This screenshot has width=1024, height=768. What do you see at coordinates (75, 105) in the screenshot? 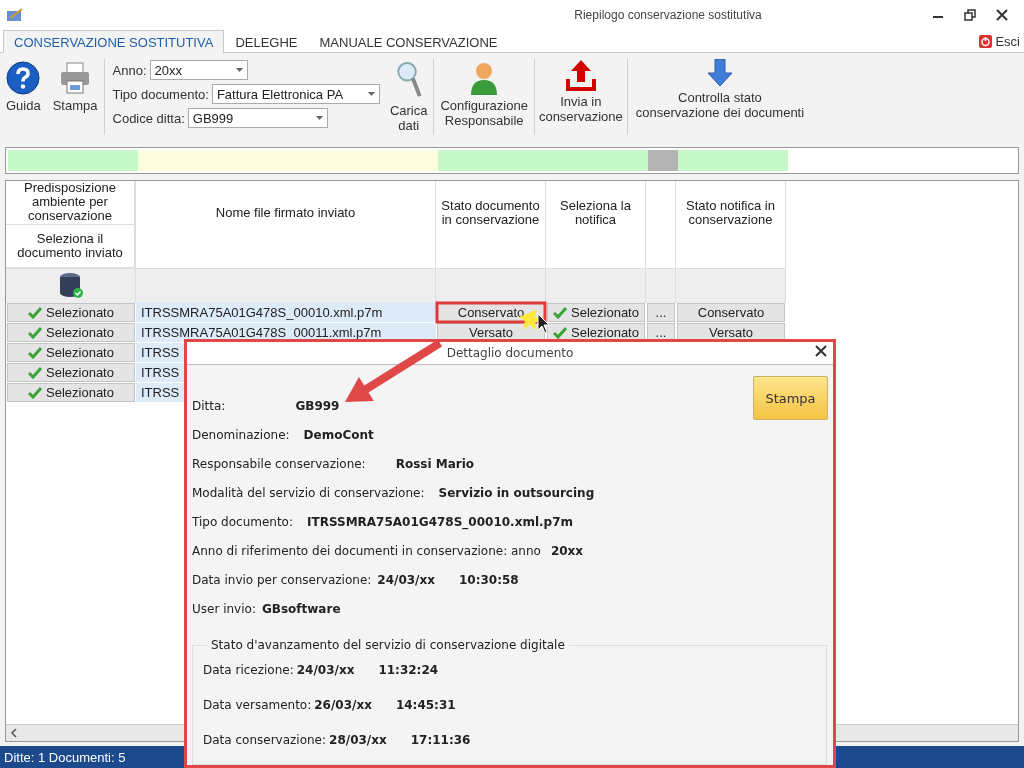
I see `toolbar-button: Stampa` at bounding box center [75, 105].